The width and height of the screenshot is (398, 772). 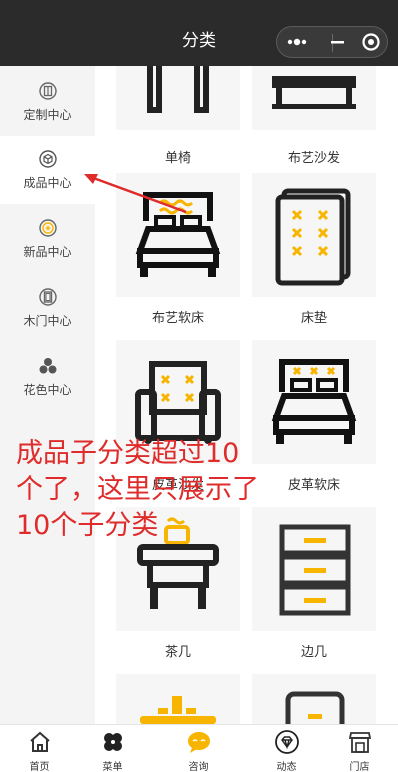 I want to click on minimize-icon, so click(x=337, y=42).